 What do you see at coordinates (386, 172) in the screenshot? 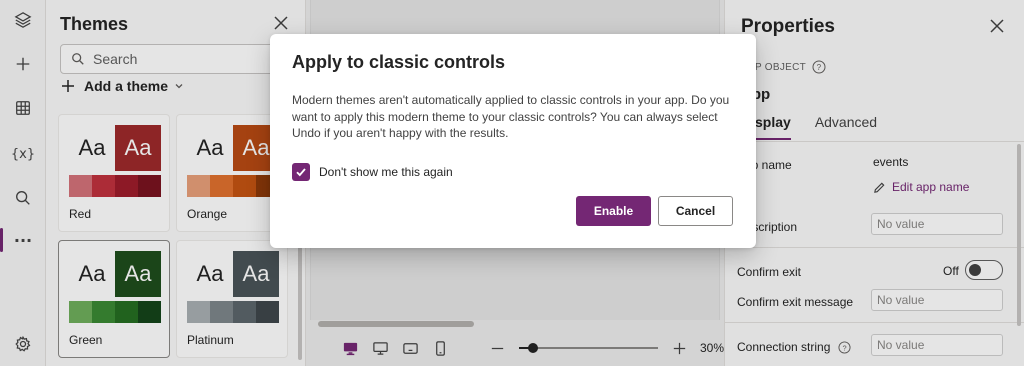
I see `dont-show-again-label: Don't show me this again` at bounding box center [386, 172].